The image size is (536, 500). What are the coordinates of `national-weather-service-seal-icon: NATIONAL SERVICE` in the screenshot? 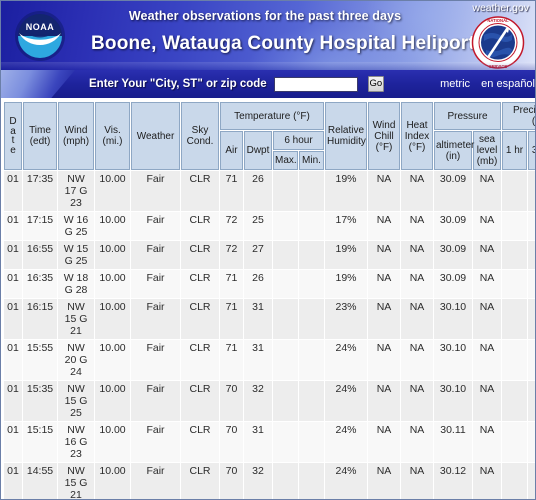 It's located at (498, 42).